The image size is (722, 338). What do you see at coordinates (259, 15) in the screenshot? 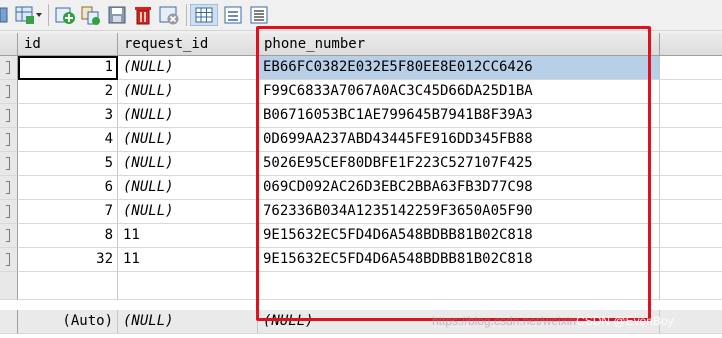
I see `text-mode-icon` at bounding box center [259, 15].